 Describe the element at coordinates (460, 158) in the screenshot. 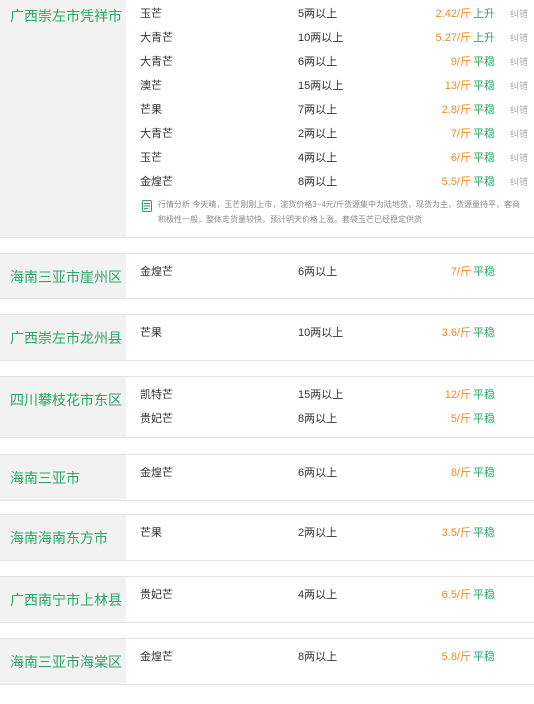

I see `price-value: 6/斤` at that location.